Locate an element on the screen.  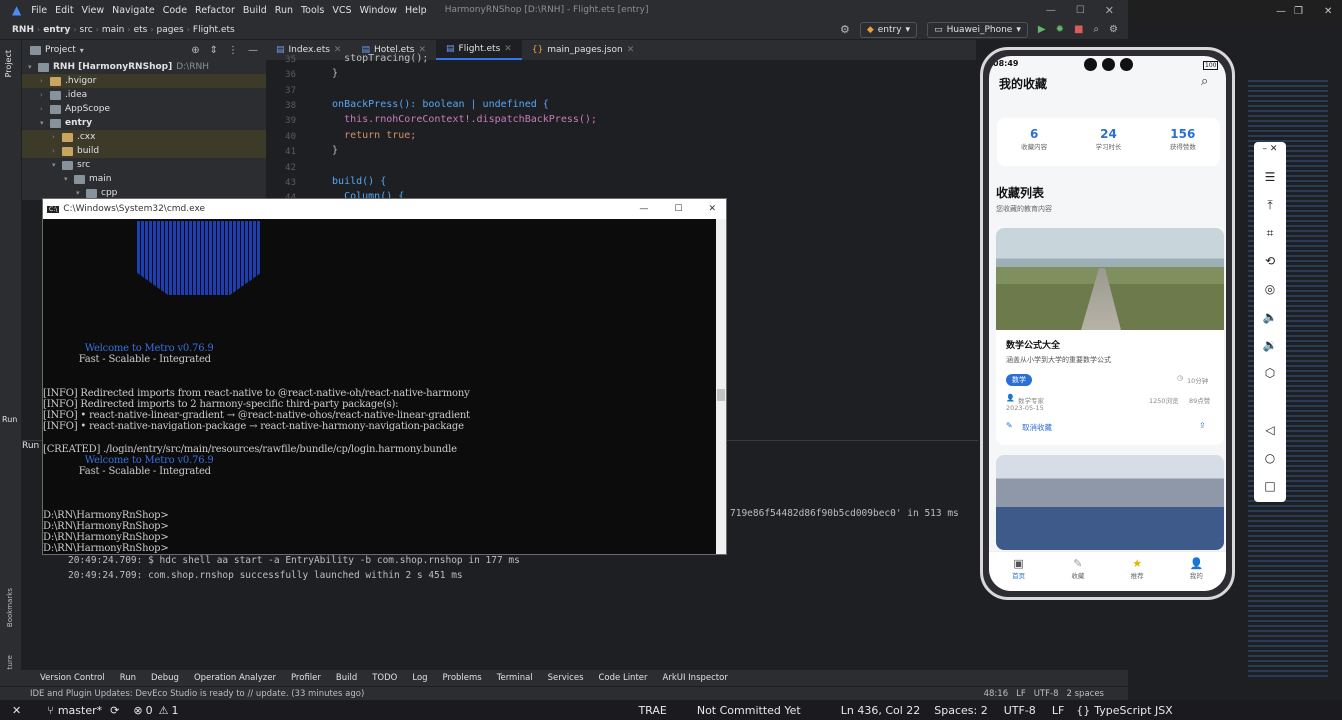
stop-icon: ■ is located at coordinates (1078, 29).